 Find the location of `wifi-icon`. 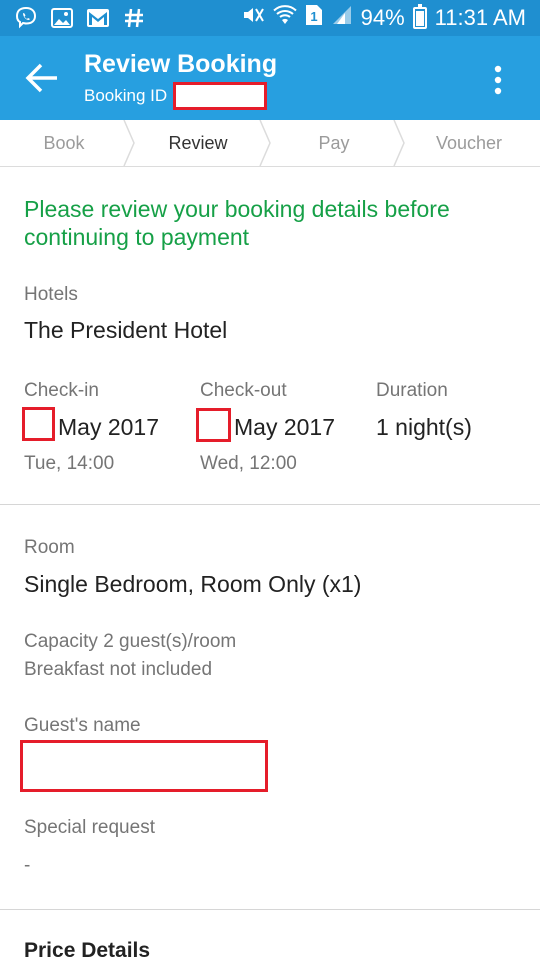

wifi-icon is located at coordinates (284, 17).